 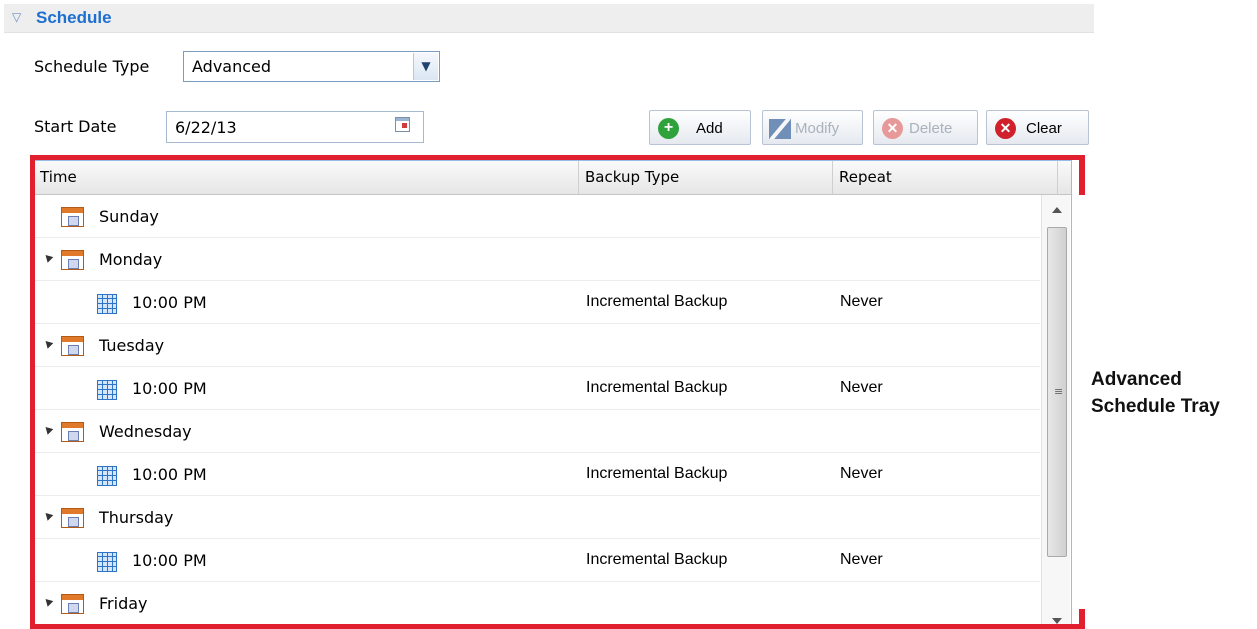 What do you see at coordinates (537, 431) in the screenshot?
I see `table-row-wednesday: Wednesday` at bounding box center [537, 431].